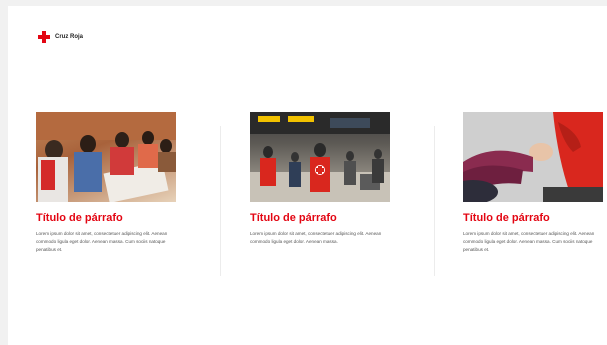 The height and width of the screenshot is (345, 607). Describe the element at coordinates (106, 157) in the screenshot. I see `classroom-photo` at that location.